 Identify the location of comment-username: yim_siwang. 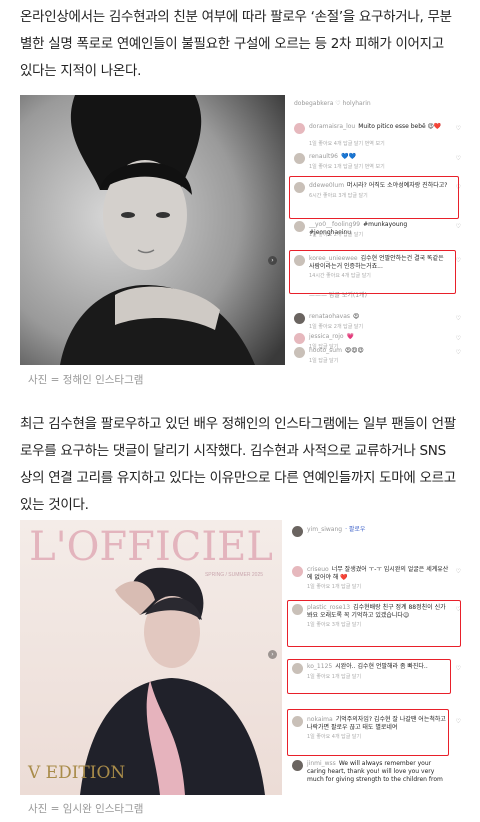
(325, 529).